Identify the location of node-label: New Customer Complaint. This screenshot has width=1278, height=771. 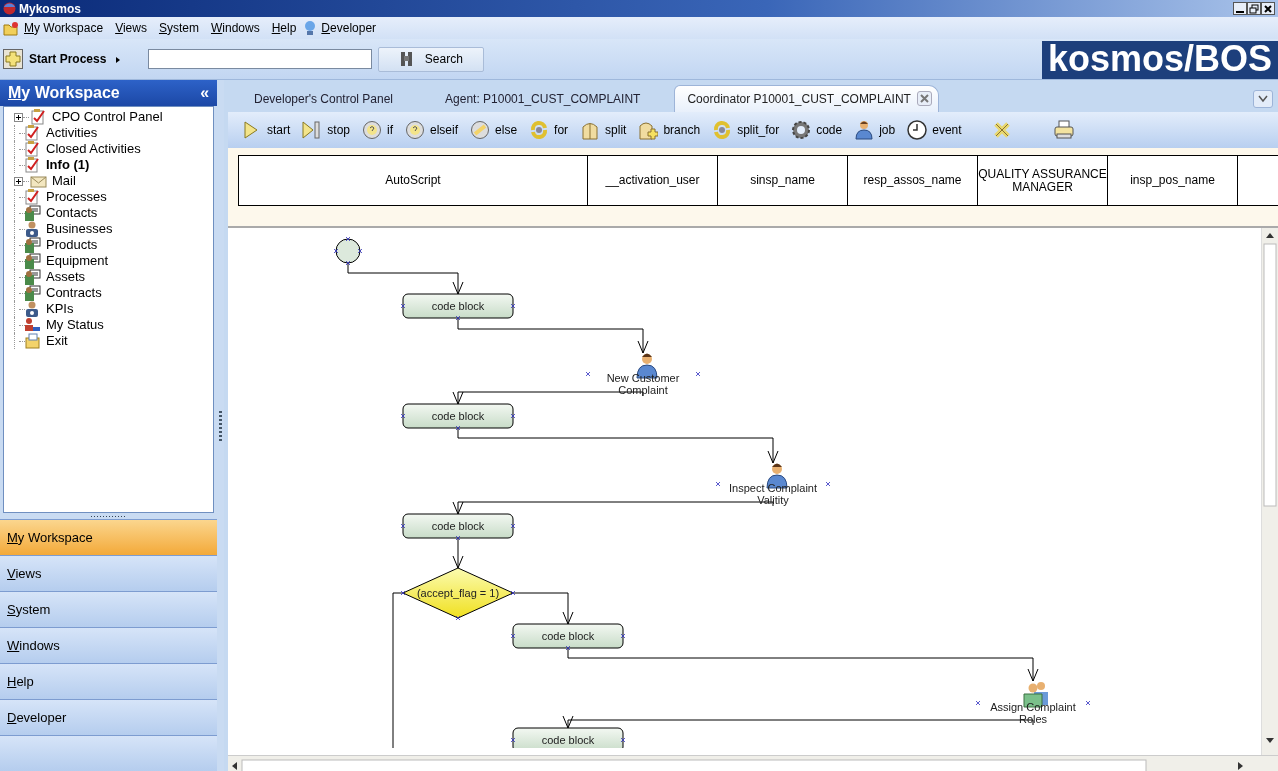
(643, 384).